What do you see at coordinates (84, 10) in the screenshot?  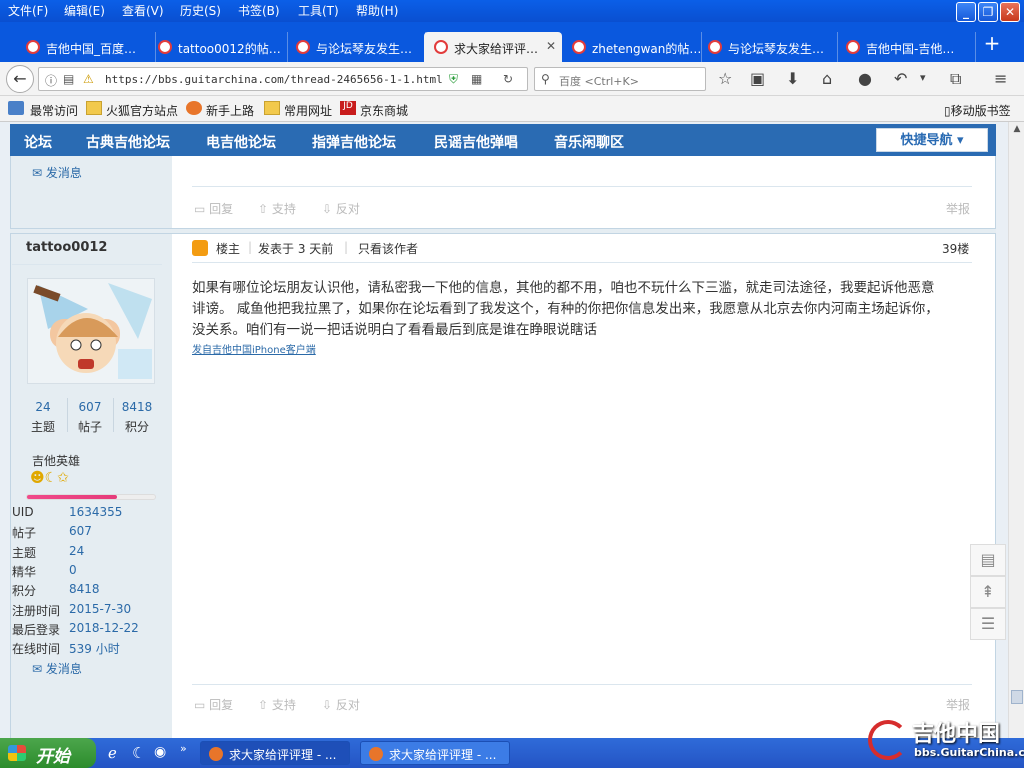 I see `menu-edit: 编辑(E)` at bounding box center [84, 10].